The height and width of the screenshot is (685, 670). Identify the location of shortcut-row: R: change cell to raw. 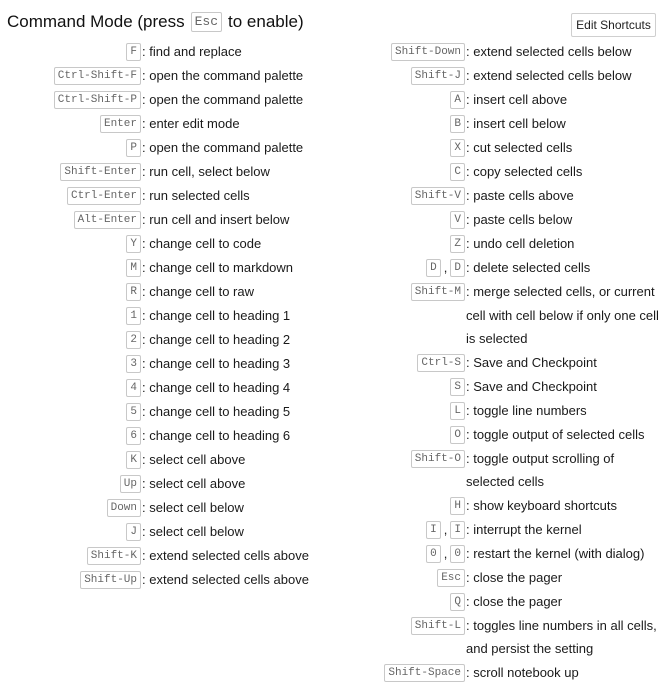
(160, 292).